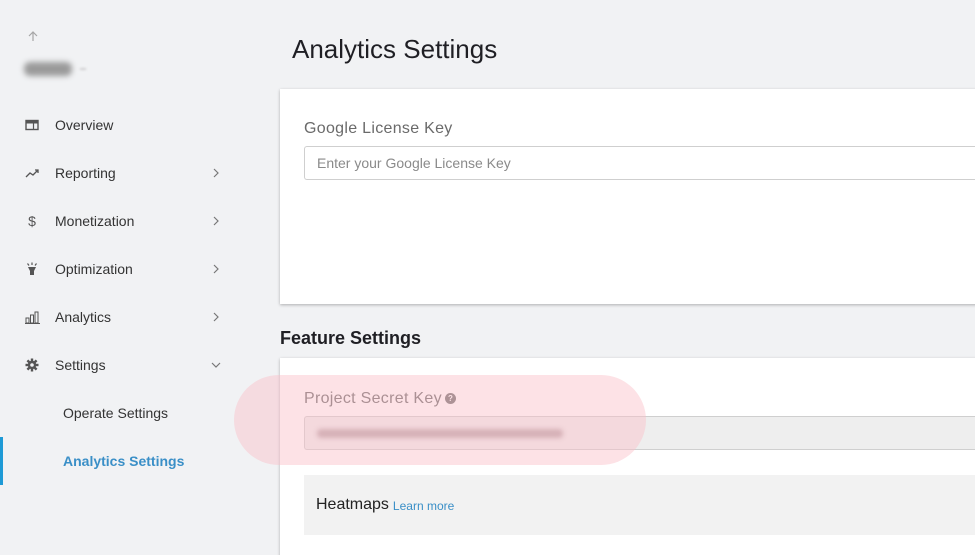 This screenshot has height=555, width=975. What do you see at coordinates (32, 317) in the screenshot?
I see `bar-chart-icon` at bounding box center [32, 317].